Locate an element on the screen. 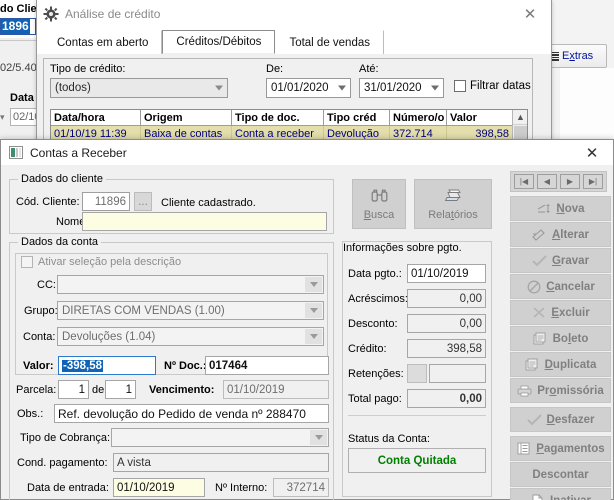 This screenshot has width=614, height=500. undo-button-label: Desfazer is located at coordinates (570, 419).